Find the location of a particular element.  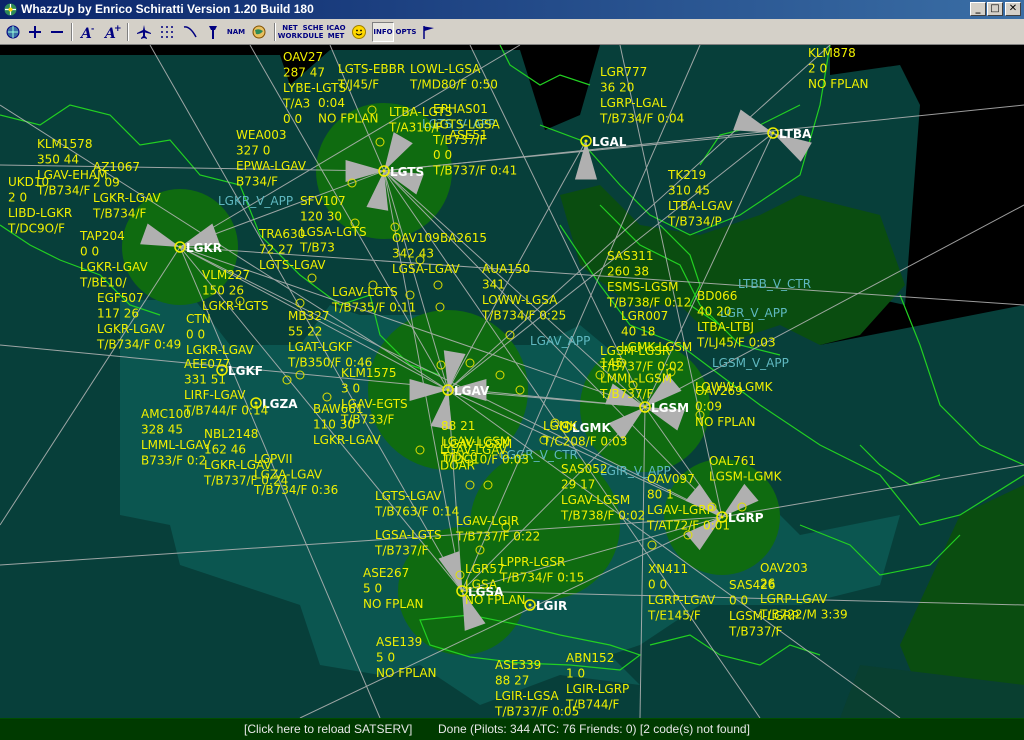

flight-label-line: 1 0 is located at coordinates (575, 674).